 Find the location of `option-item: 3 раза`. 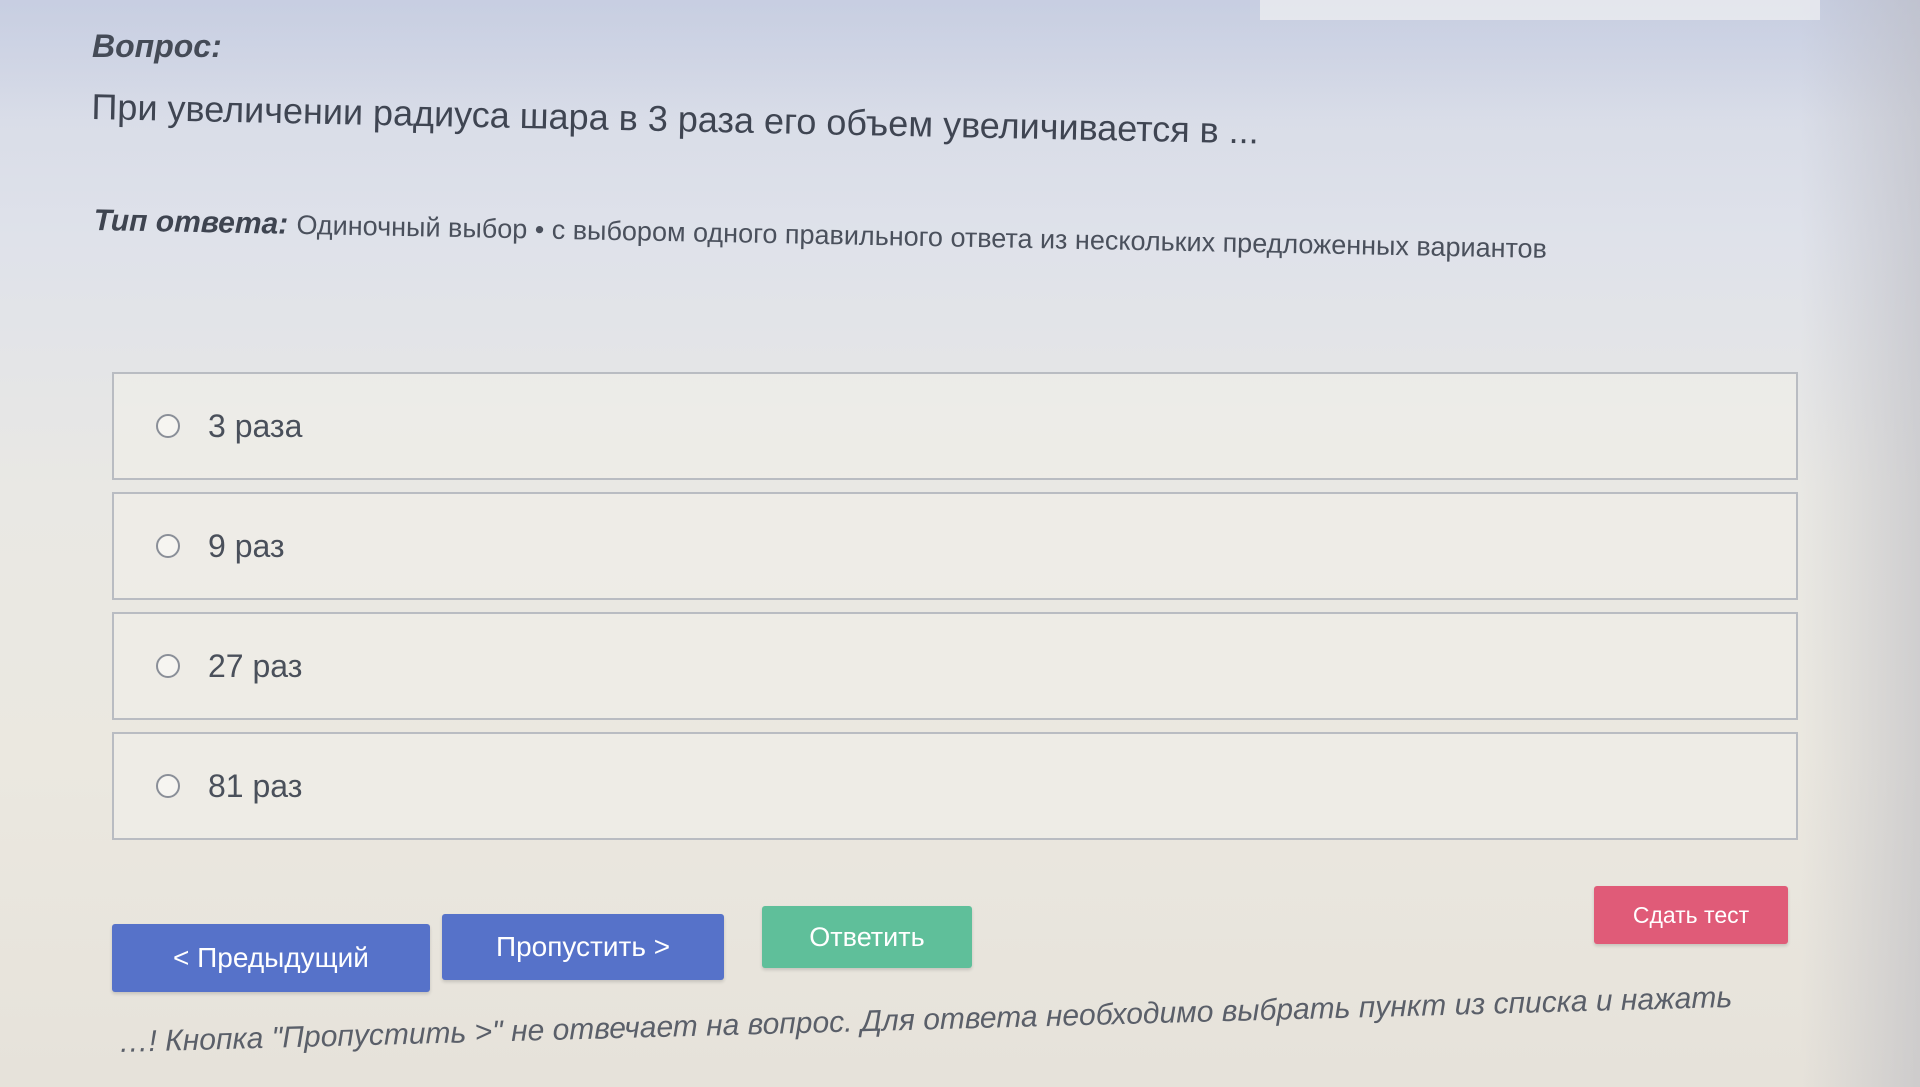

option-item: 3 раза is located at coordinates (955, 426).